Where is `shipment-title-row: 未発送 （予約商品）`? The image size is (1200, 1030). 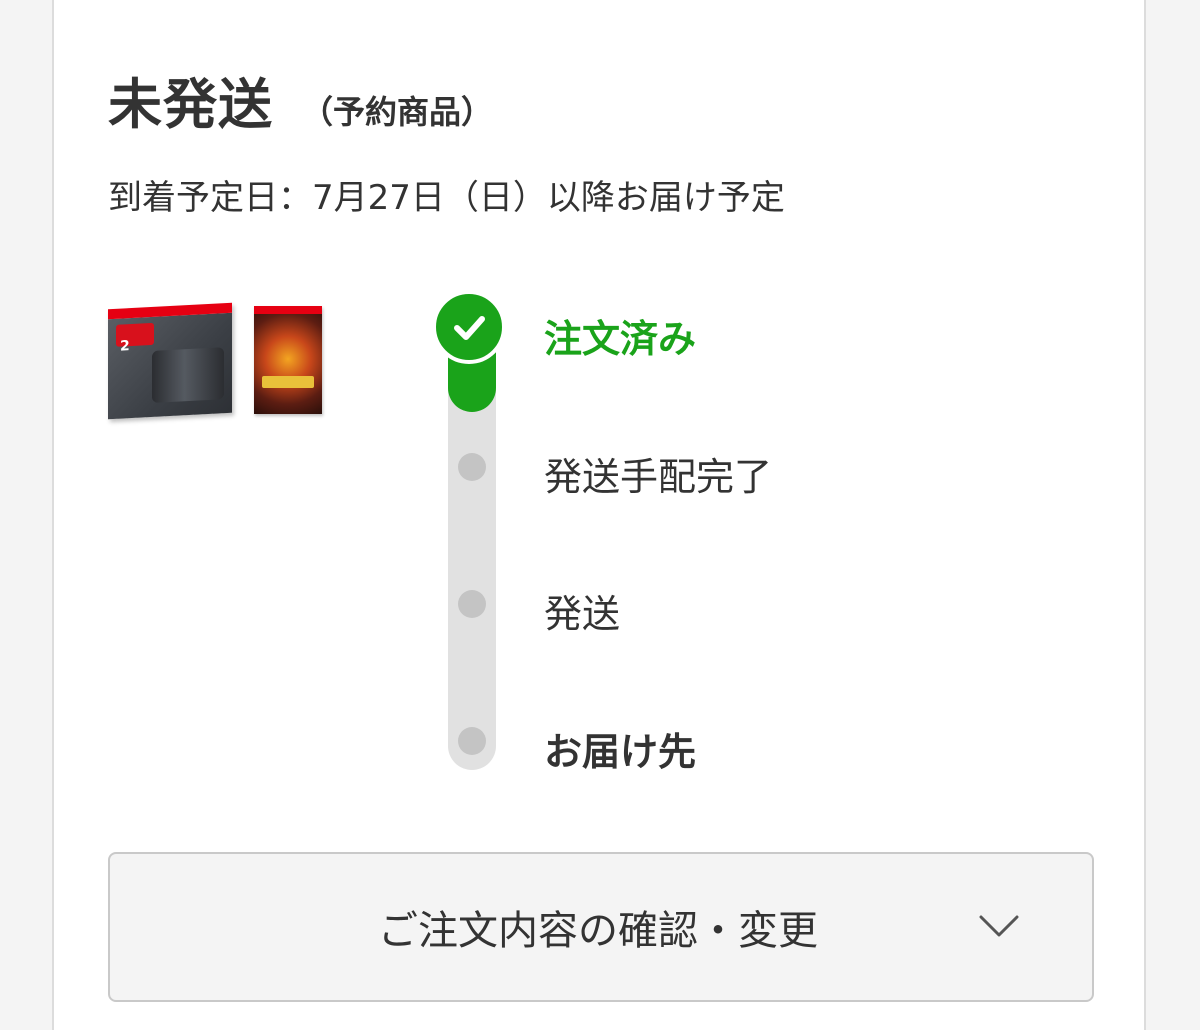 shipment-title-row: 未発送 （予約商品） is located at coordinates (300, 99).